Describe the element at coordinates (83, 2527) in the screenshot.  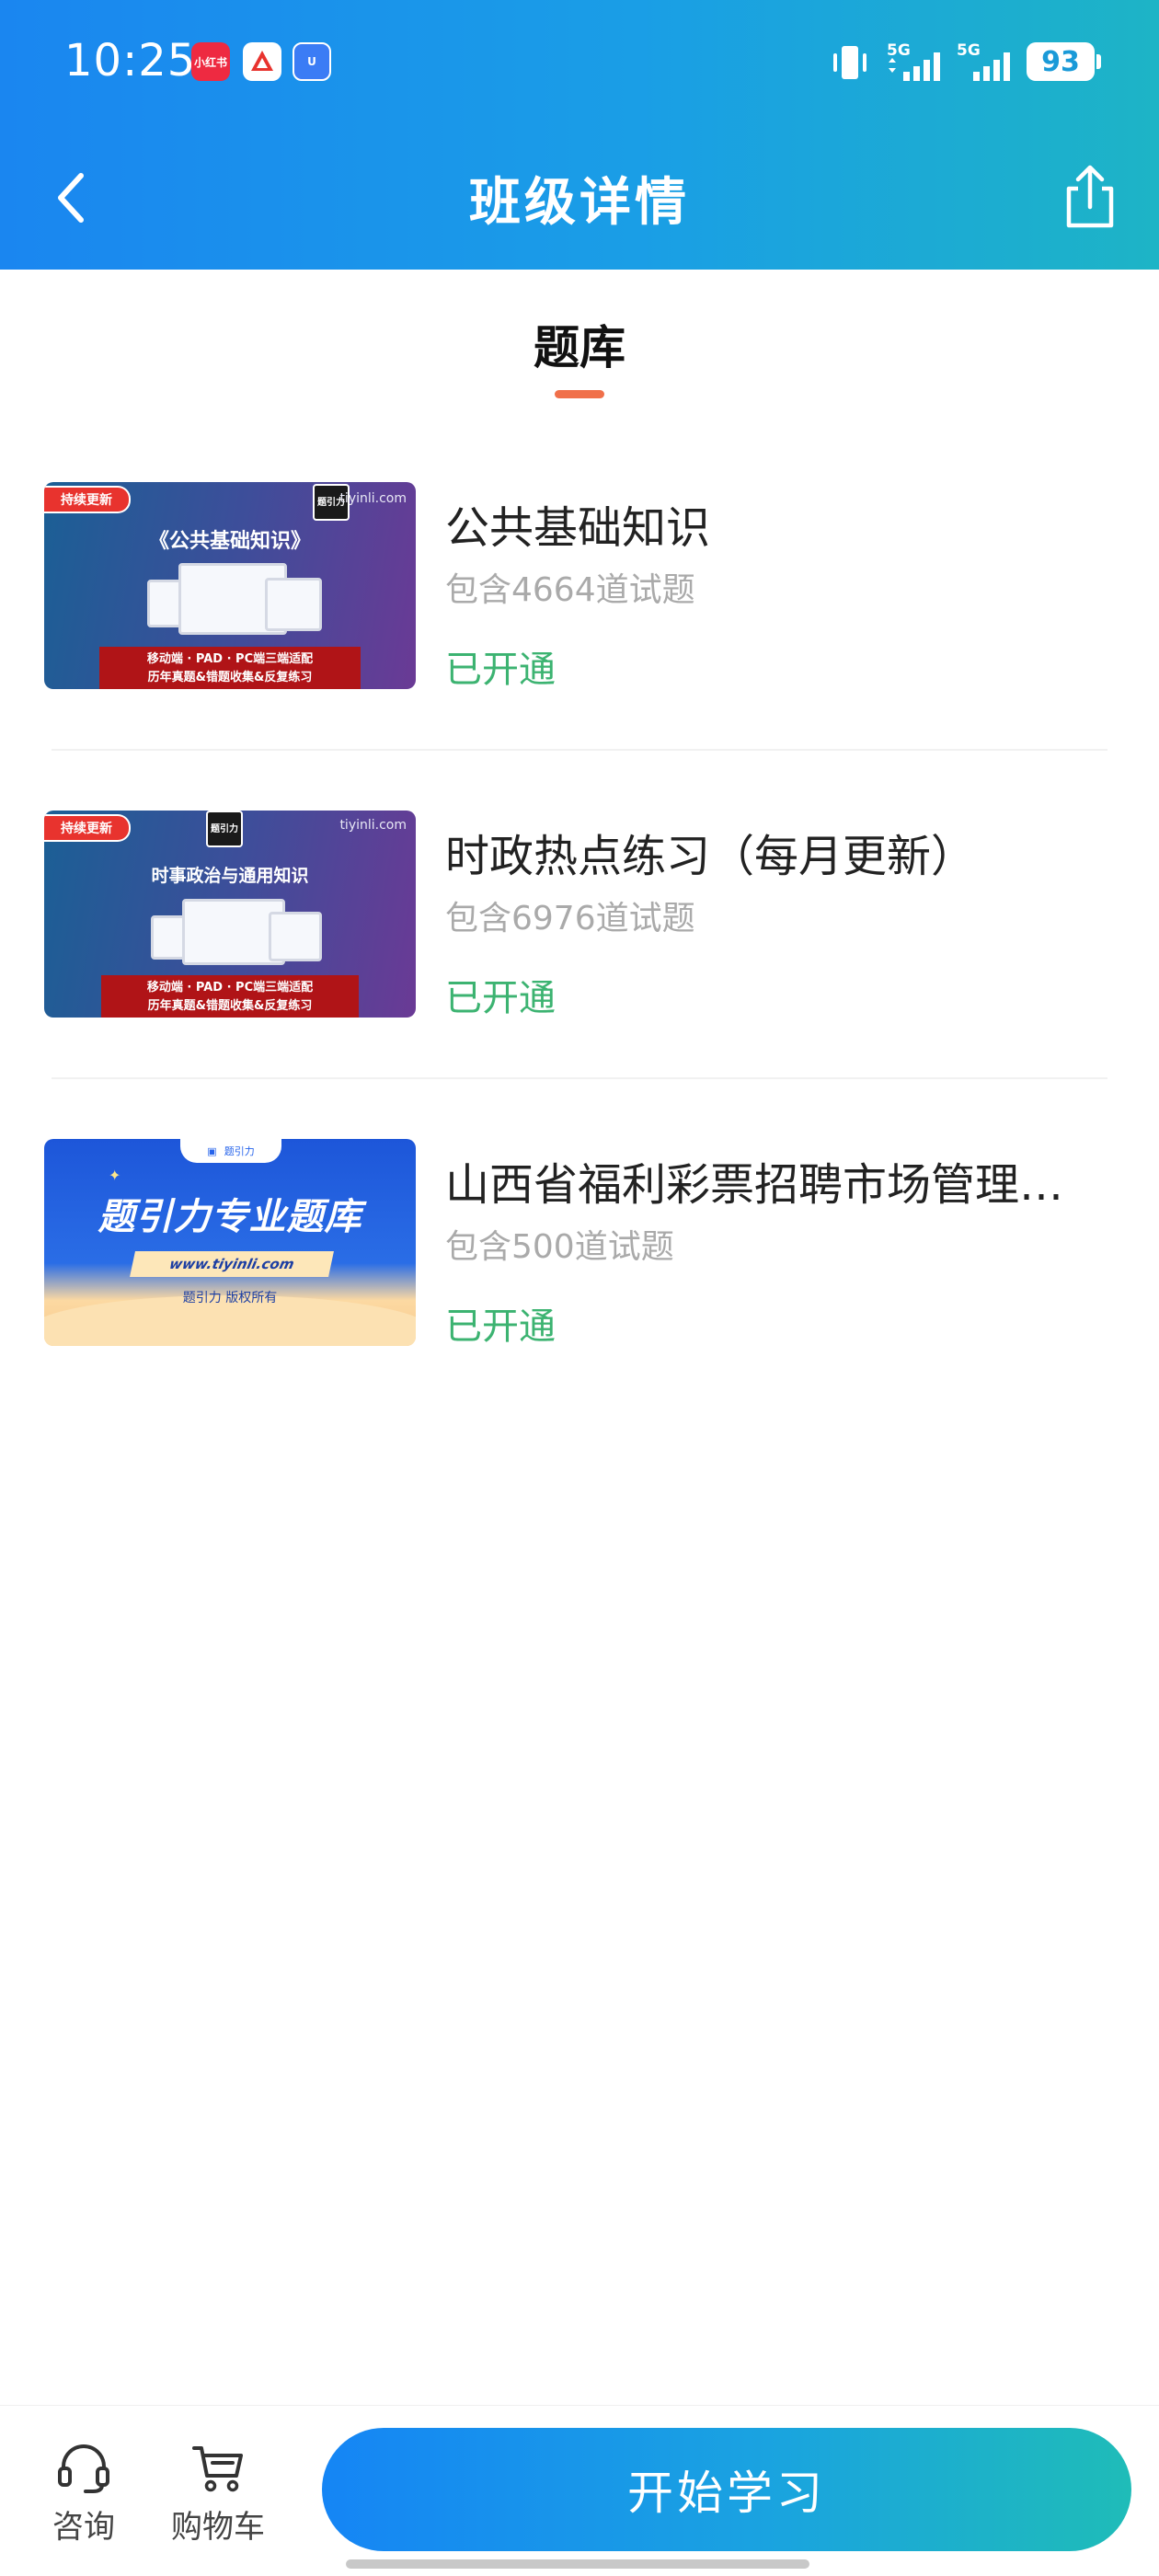
I see `consult-label: 咨询` at that location.